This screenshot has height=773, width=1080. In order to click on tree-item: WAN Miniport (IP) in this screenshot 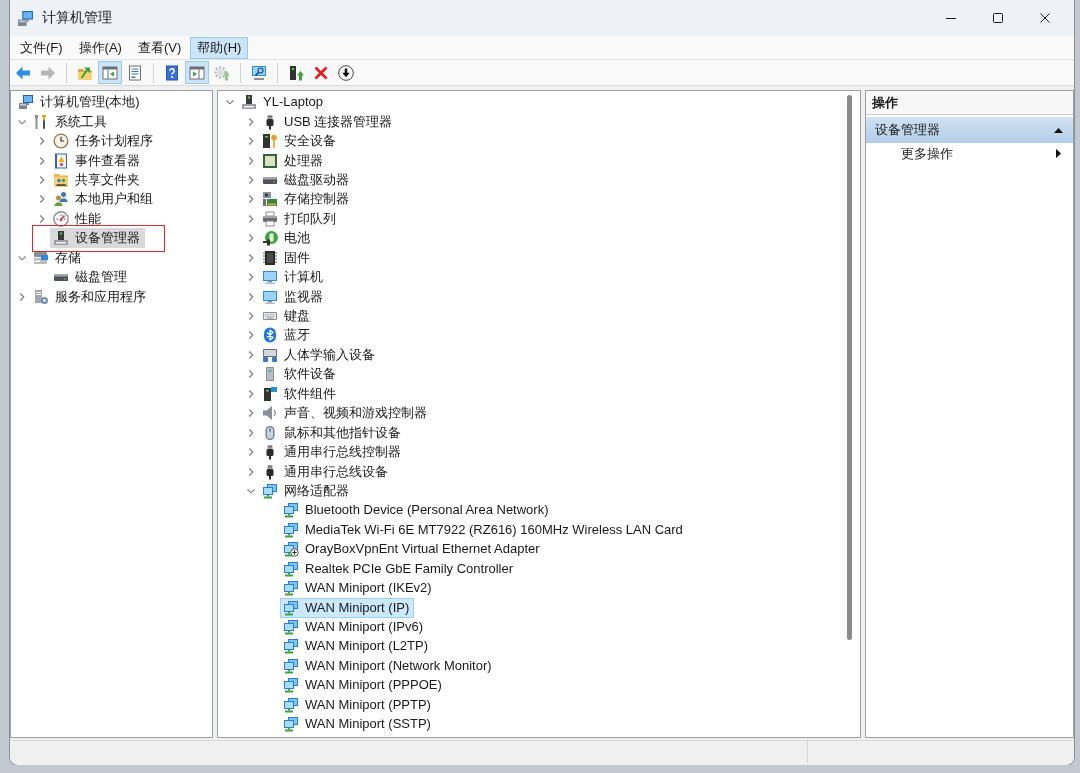, I will do `click(347, 607)`.